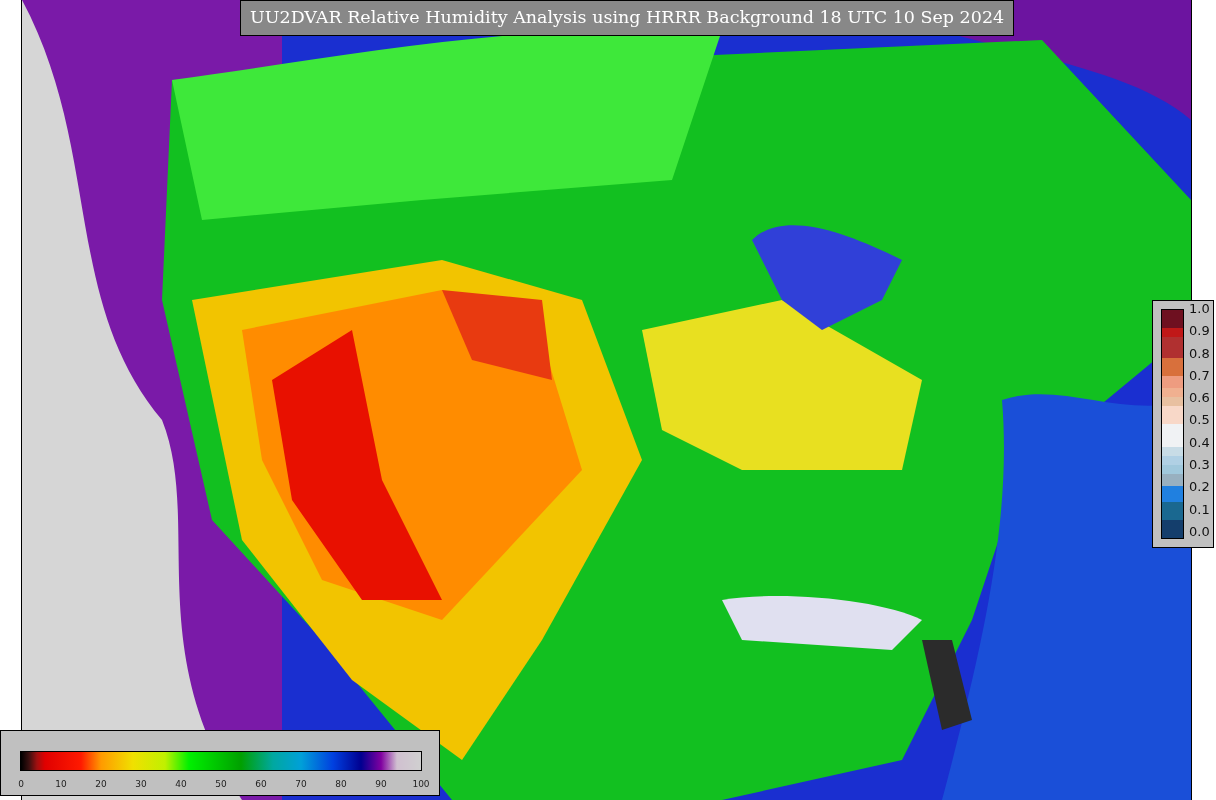 The height and width of the screenshot is (800, 1216). I want to click on scale-label: 0.1, so click(1199, 509).